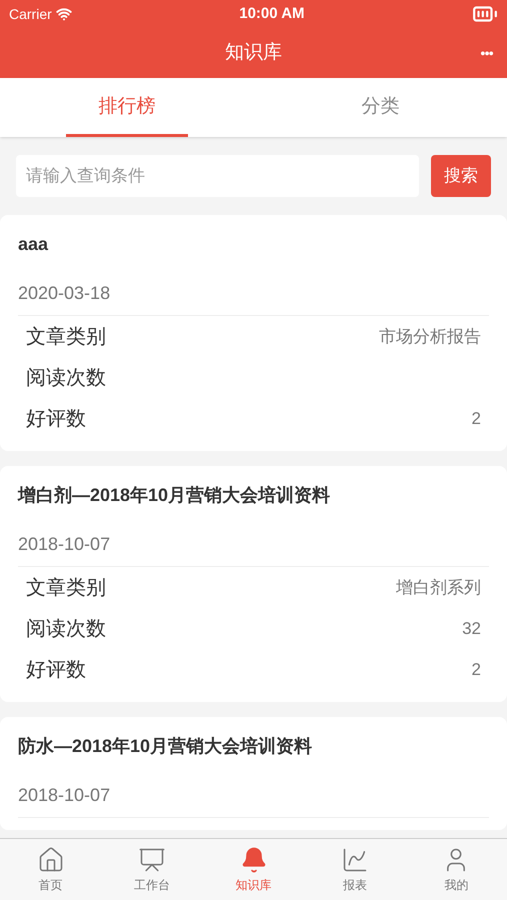 The image size is (507, 900). Describe the element at coordinates (152, 869) in the screenshot. I see `tab-bar-item: 工作台` at that location.